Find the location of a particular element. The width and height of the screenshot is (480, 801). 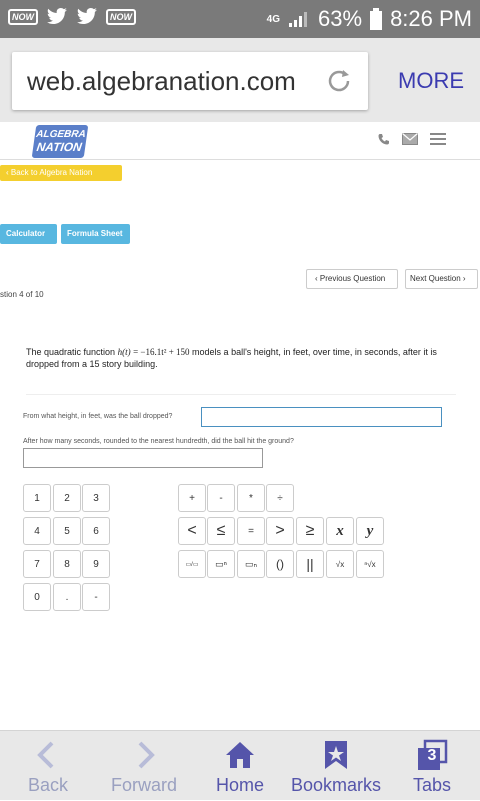

function-name: h(t) is located at coordinates (124, 352).